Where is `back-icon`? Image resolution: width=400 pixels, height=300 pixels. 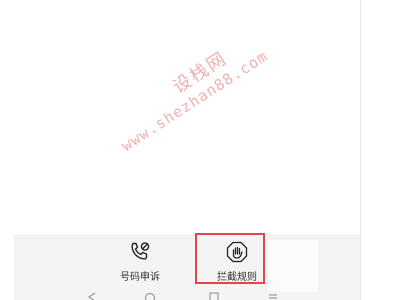
back-icon is located at coordinates (92, 296).